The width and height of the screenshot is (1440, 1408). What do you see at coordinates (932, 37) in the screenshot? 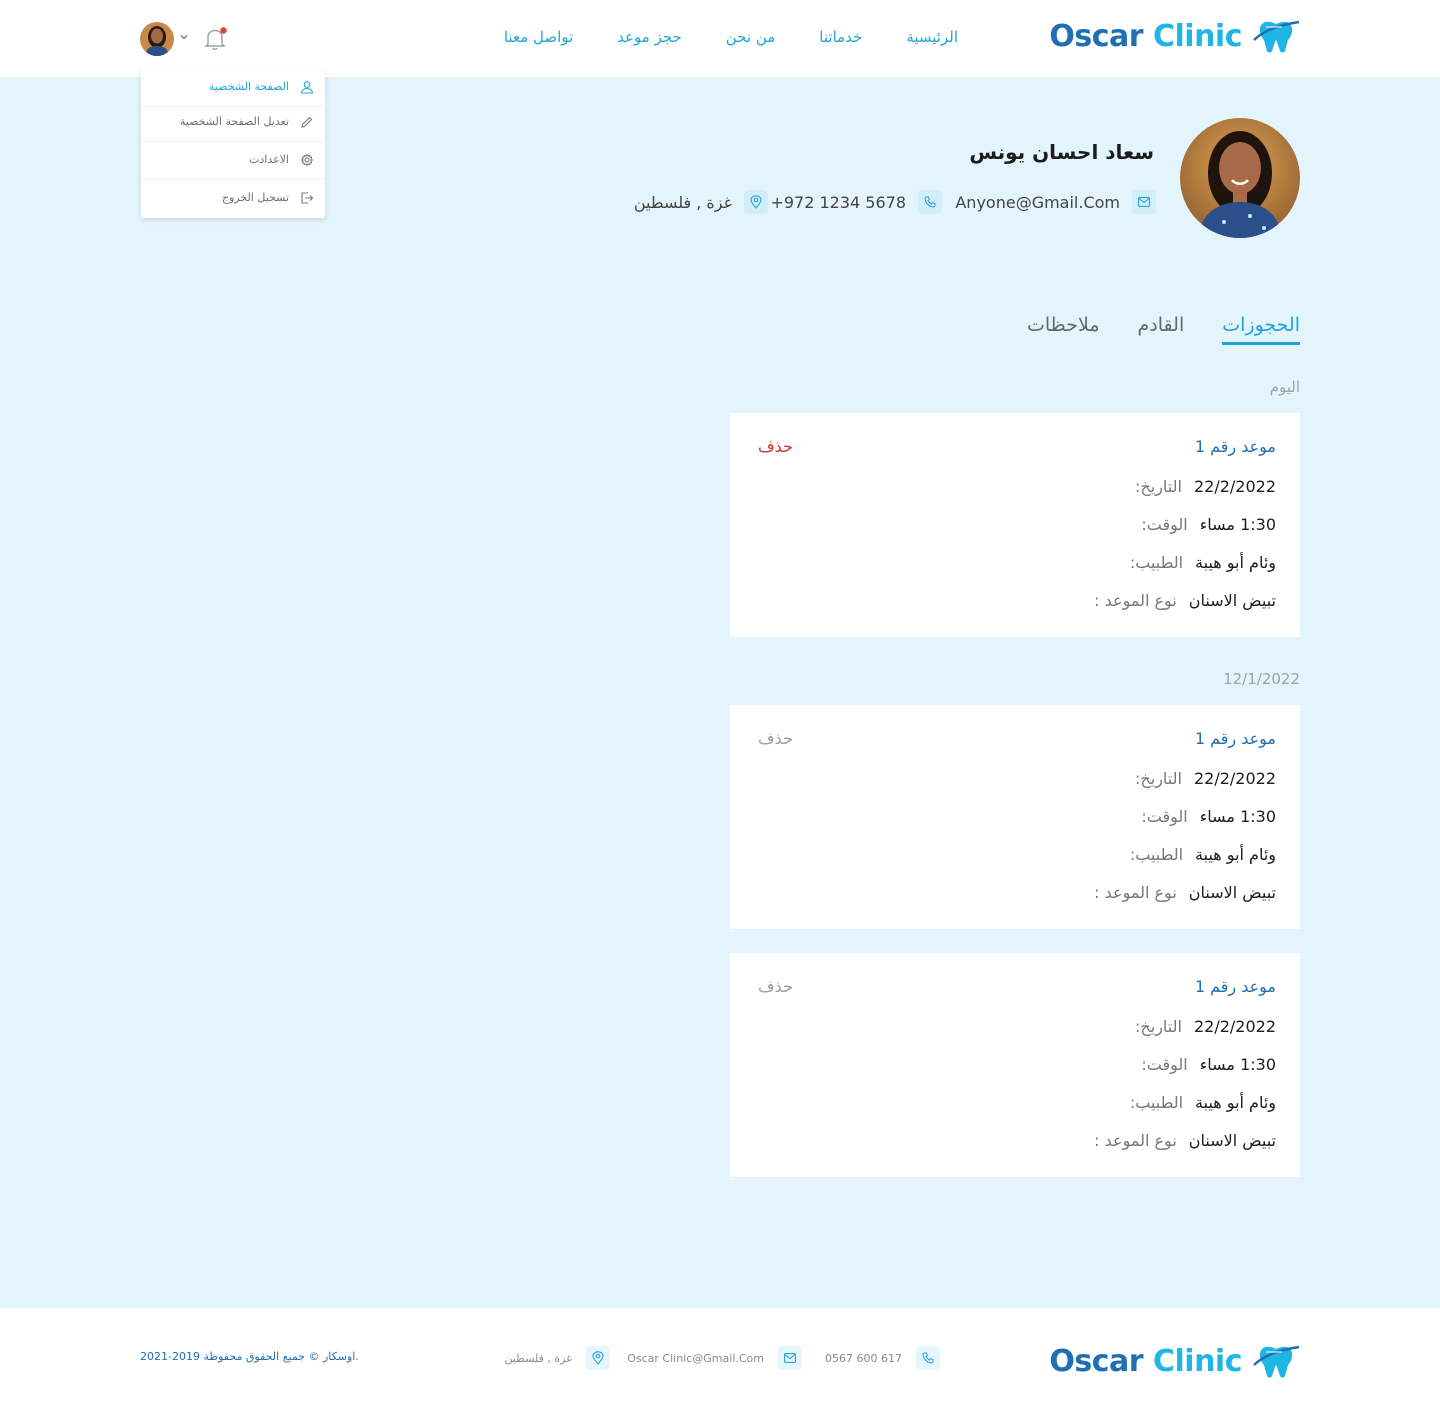
I see `nav-home: الرئيسية` at bounding box center [932, 37].